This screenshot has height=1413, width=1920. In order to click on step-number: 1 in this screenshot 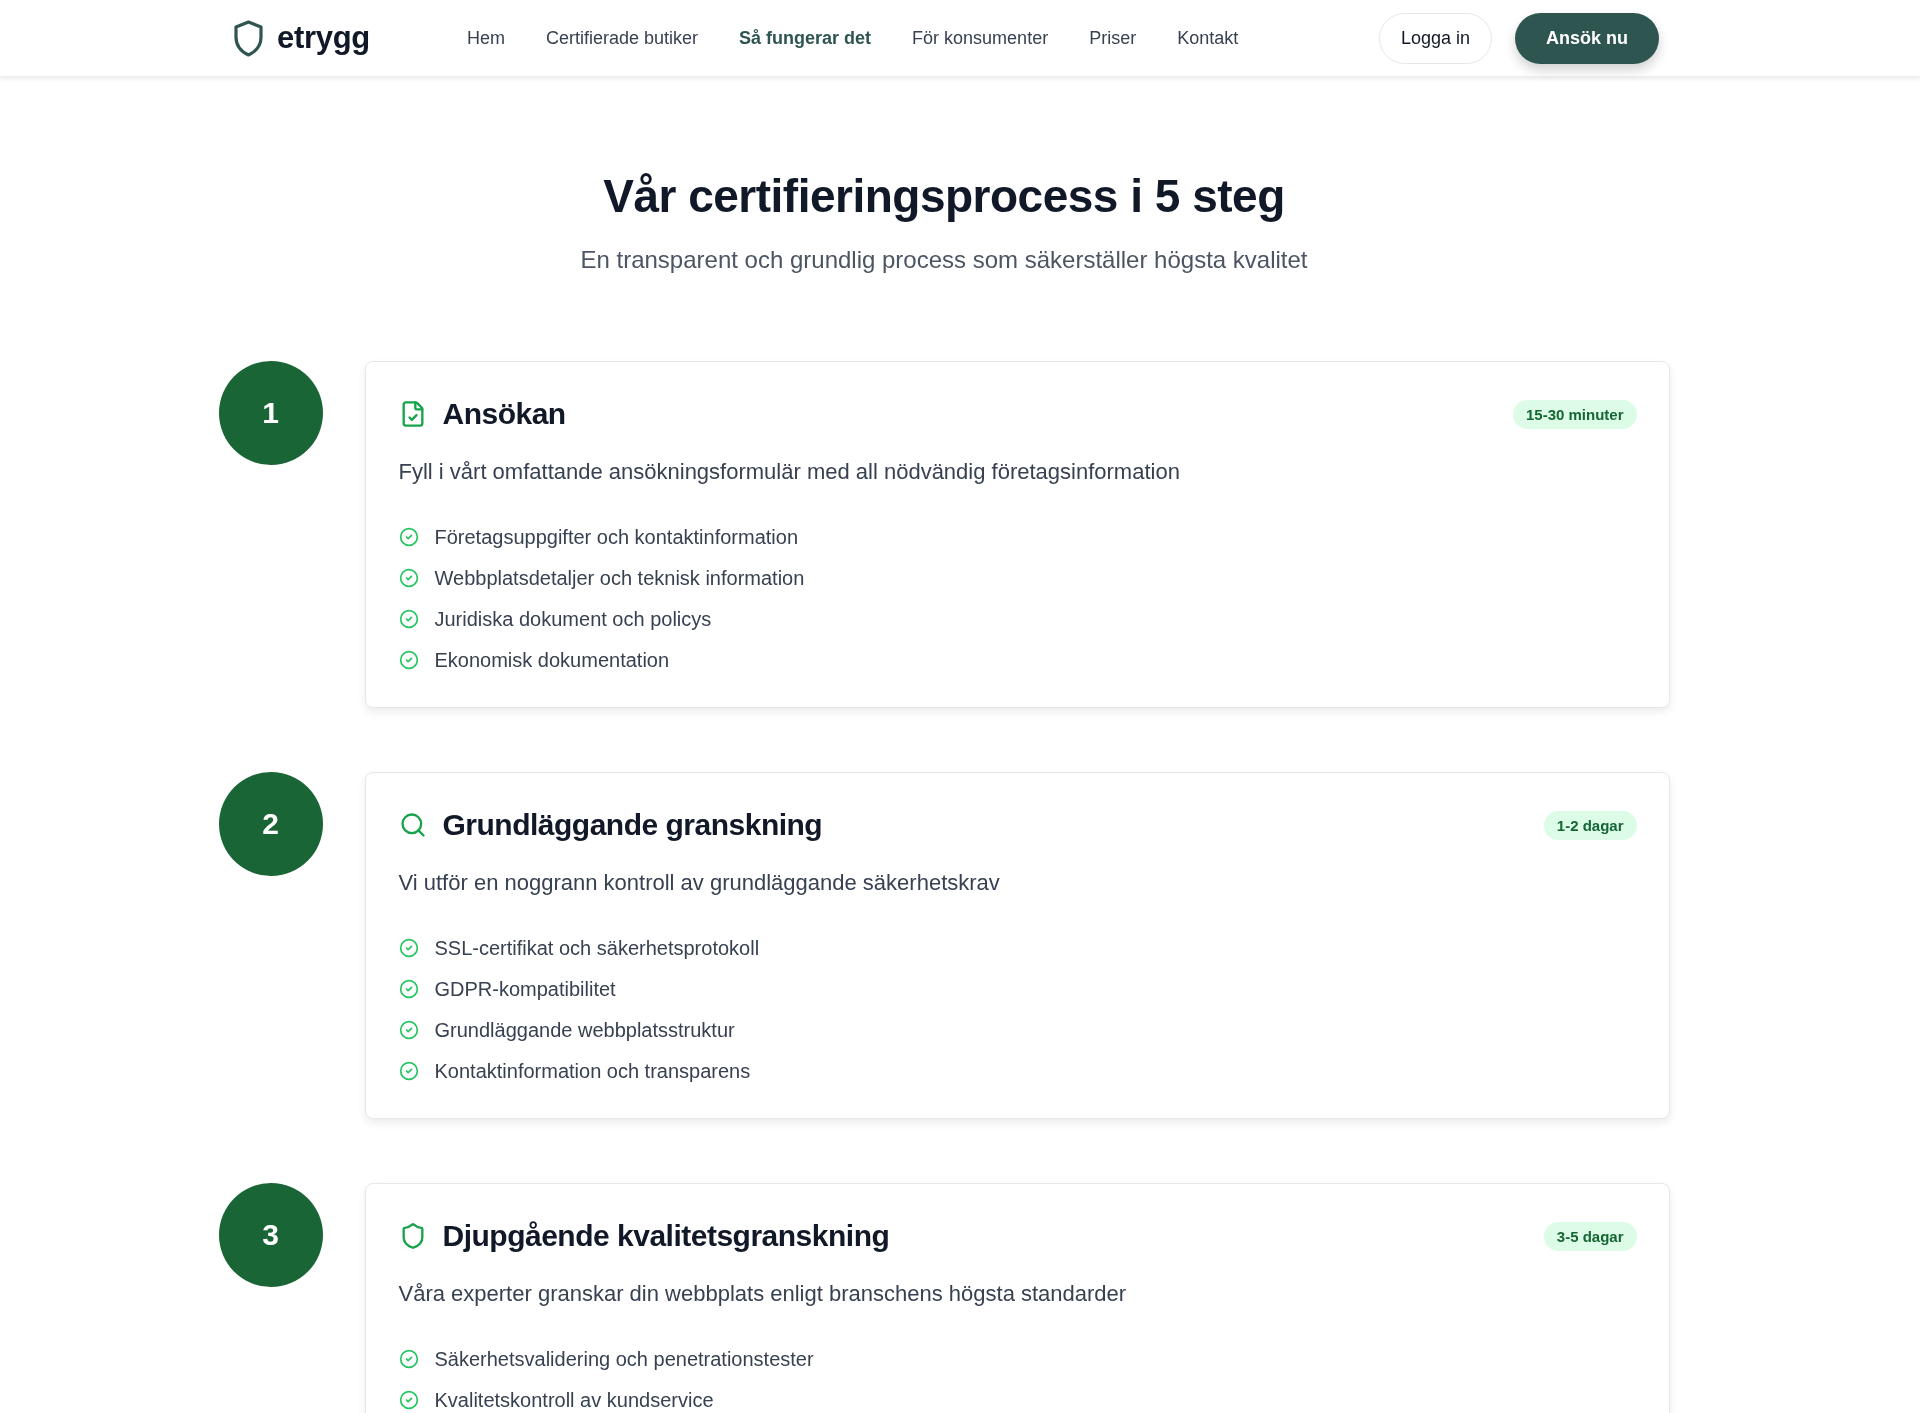, I will do `click(270, 413)`.